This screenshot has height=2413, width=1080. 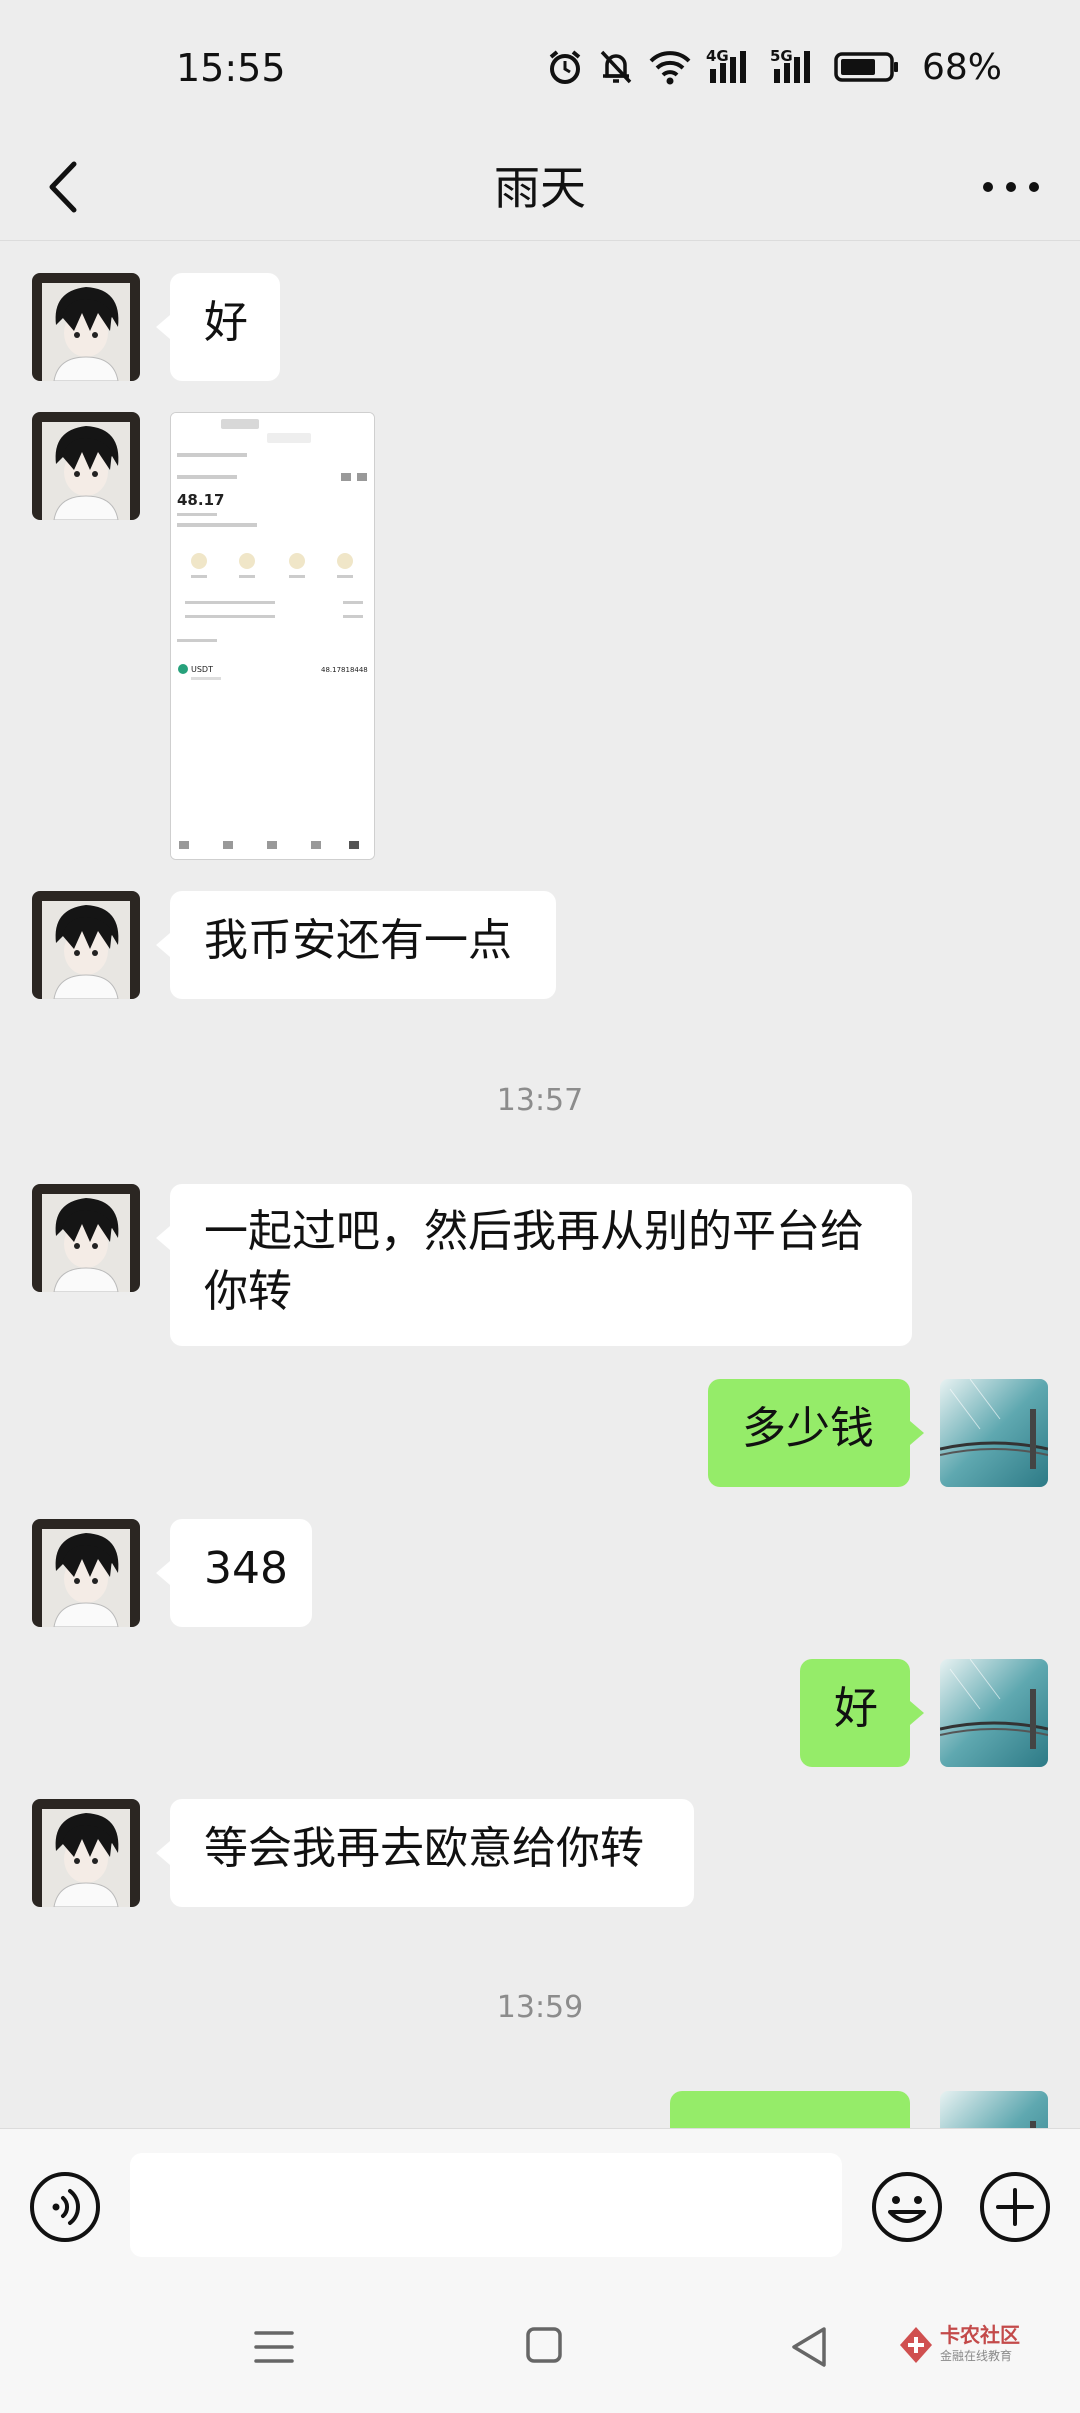 I want to click on system-nav-bar: 卡农社区 金融在线教育, so click(x=540, y=2358).